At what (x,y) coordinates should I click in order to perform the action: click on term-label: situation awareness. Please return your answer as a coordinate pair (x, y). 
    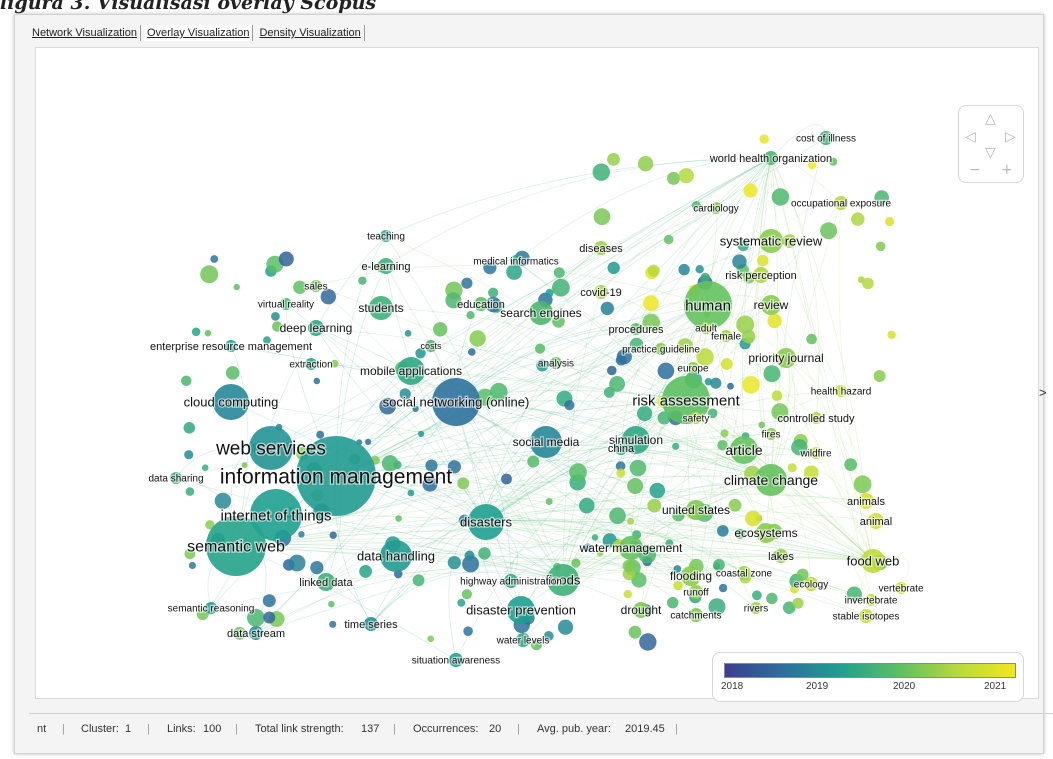
    Looking at the image, I should click on (456, 661).